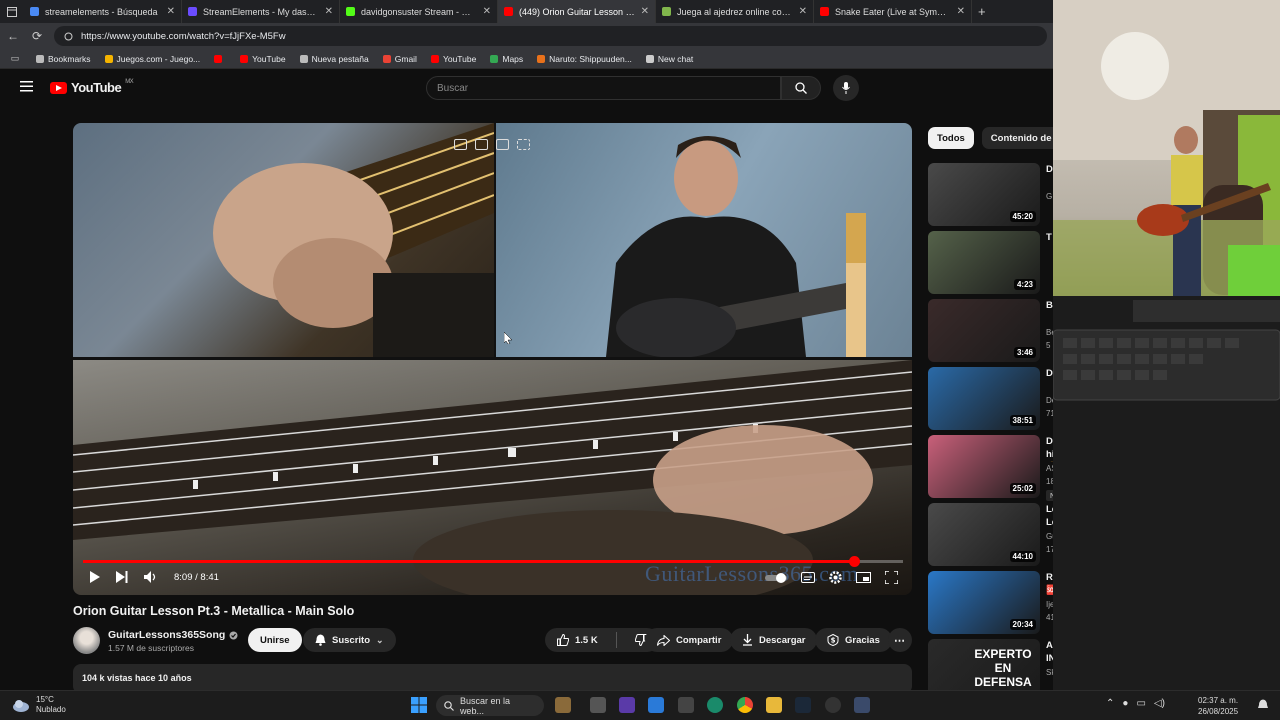 Image resolution: width=1280 pixels, height=720 pixels. What do you see at coordinates (1140, 703) in the screenshot?
I see `network-icon: ▭` at bounding box center [1140, 703].